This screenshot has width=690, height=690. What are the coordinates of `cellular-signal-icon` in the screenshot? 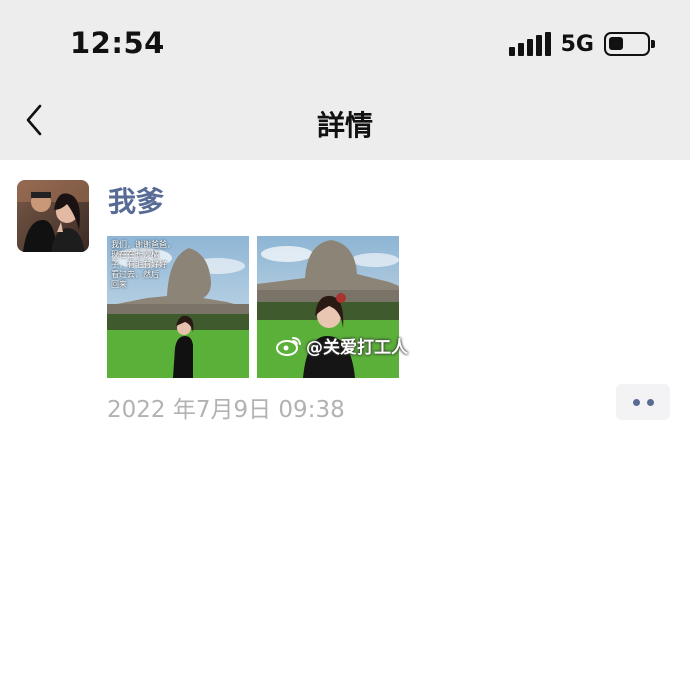 It's located at (529, 44).